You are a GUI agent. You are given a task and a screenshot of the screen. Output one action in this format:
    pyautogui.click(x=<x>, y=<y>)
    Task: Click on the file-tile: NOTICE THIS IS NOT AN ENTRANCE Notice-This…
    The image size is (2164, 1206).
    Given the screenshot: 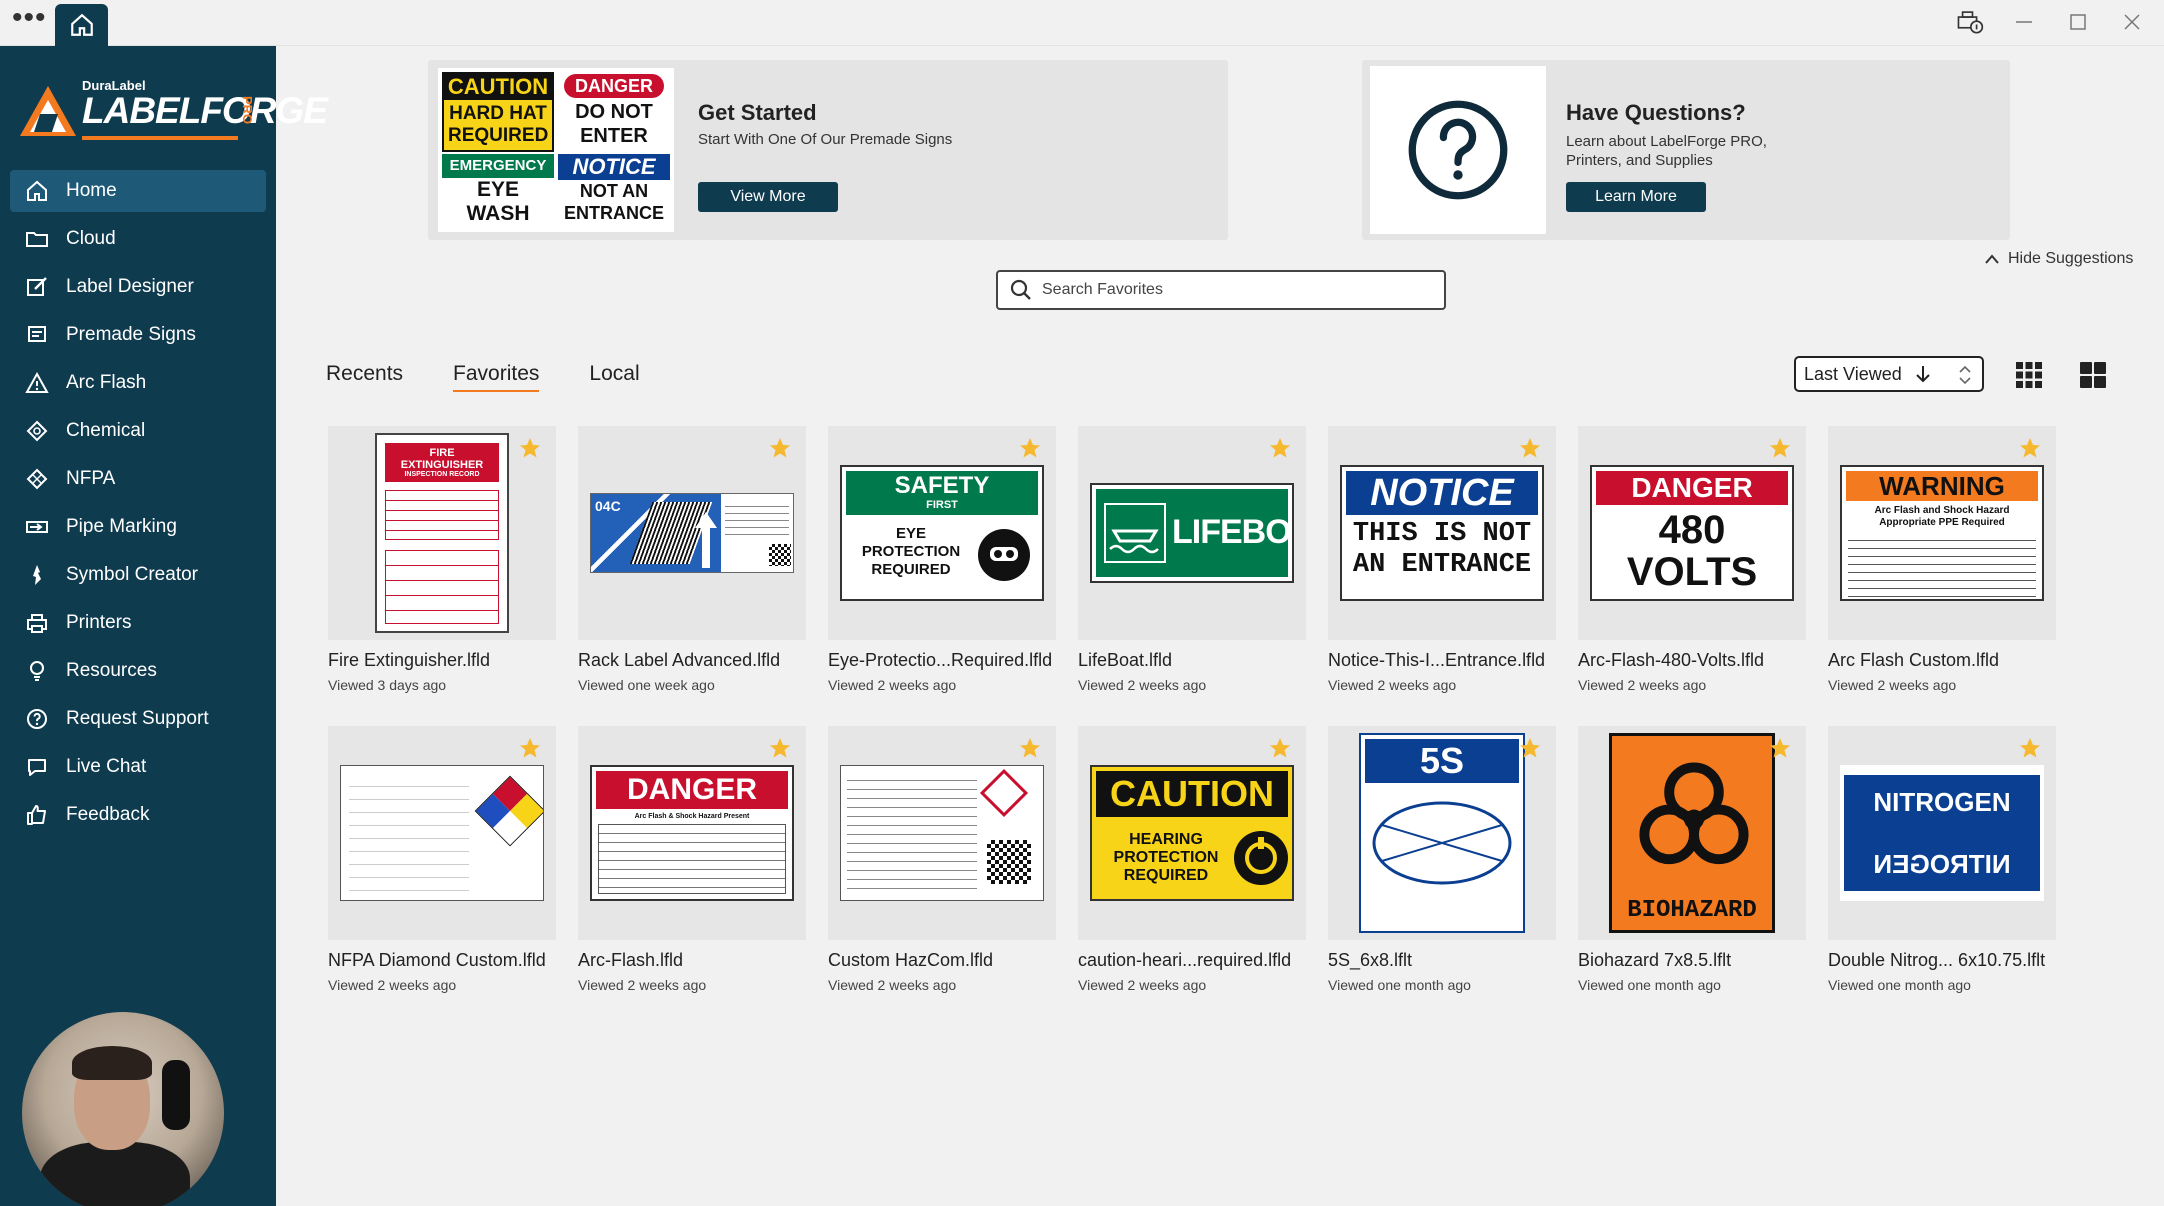 What is the action you would take?
    pyautogui.click(x=1442, y=559)
    